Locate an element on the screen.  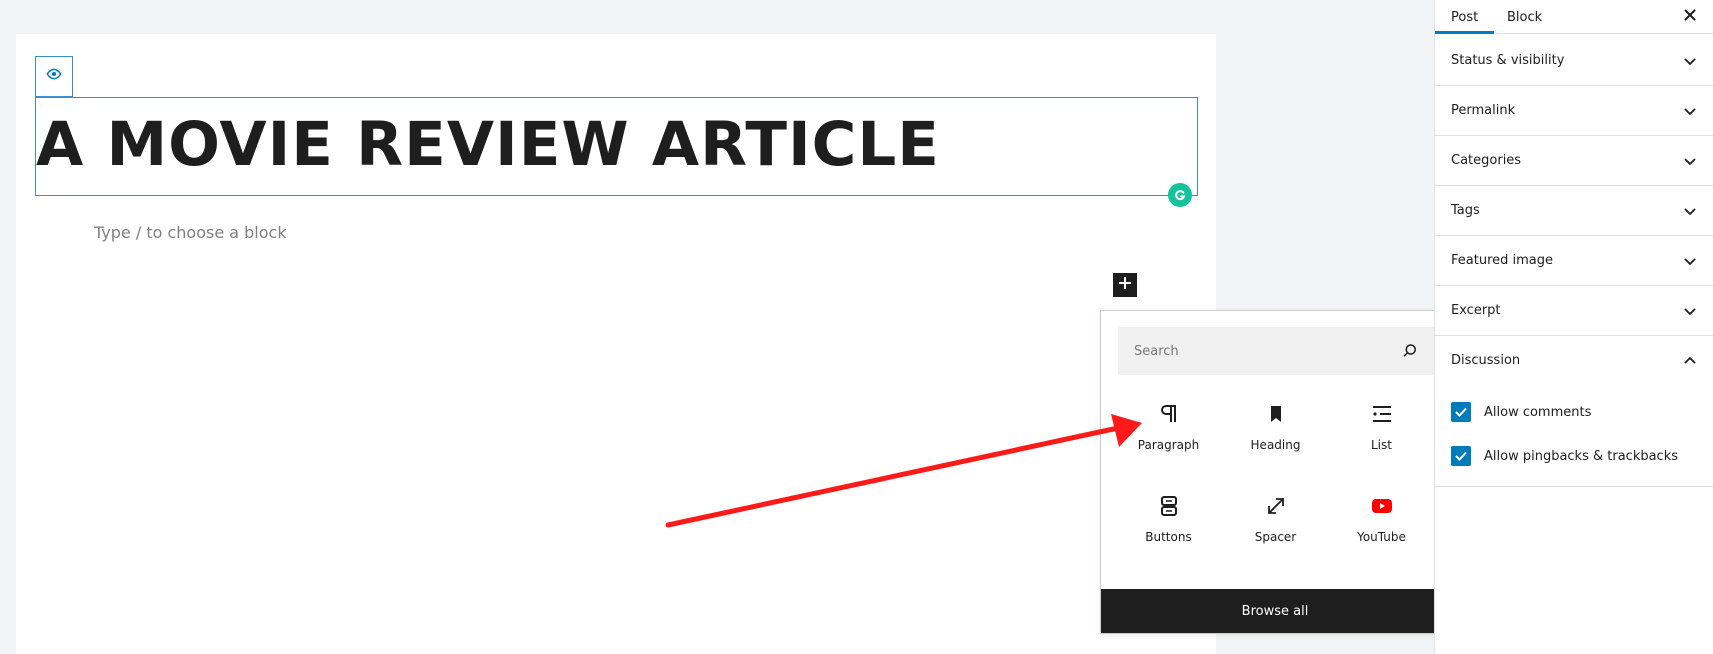
block-item-youtube: YouTube is located at coordinates (1381, 528).